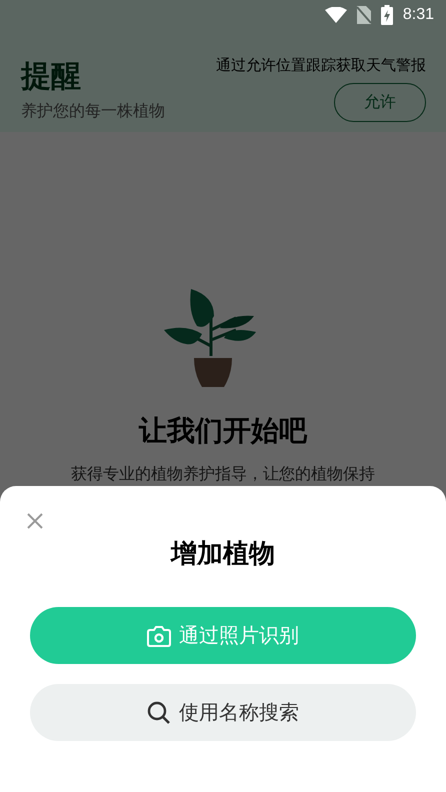  What do you see at coordinates (335, 15) in the screenshot?
I see `wifi-icon` at bounding box center [335, 15].